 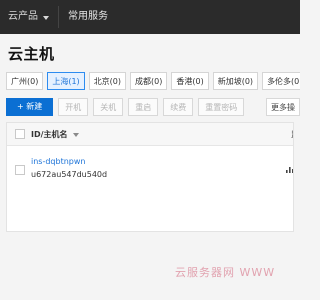 I want to click on filter-icon, so click(x=75, y=134).